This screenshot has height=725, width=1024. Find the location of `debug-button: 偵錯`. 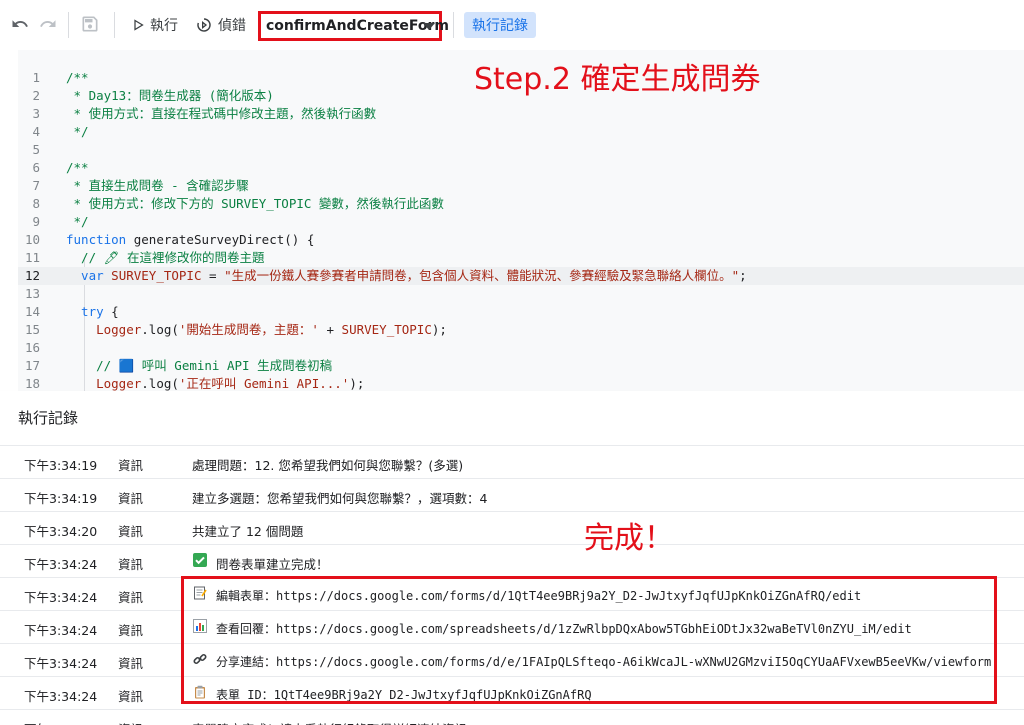

debug-button: 偵錯 is located at coordinates (221, 25).